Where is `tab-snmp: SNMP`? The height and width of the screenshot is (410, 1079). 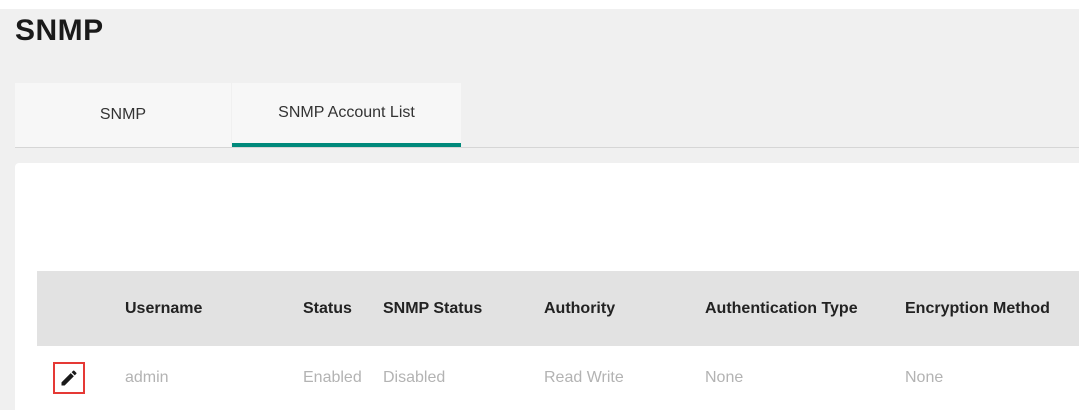
tab-snmp: SNMP is located at coordinates (123, 115).